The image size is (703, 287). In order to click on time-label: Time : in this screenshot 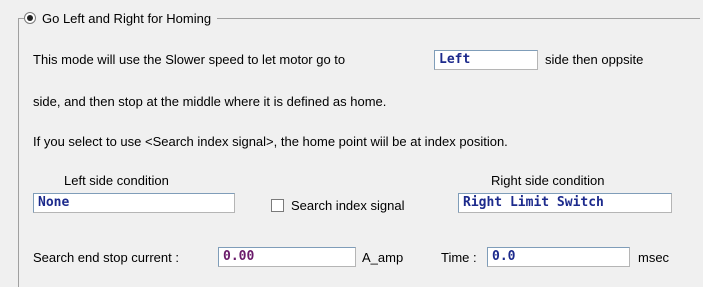, I will do `click(459, 257)`.